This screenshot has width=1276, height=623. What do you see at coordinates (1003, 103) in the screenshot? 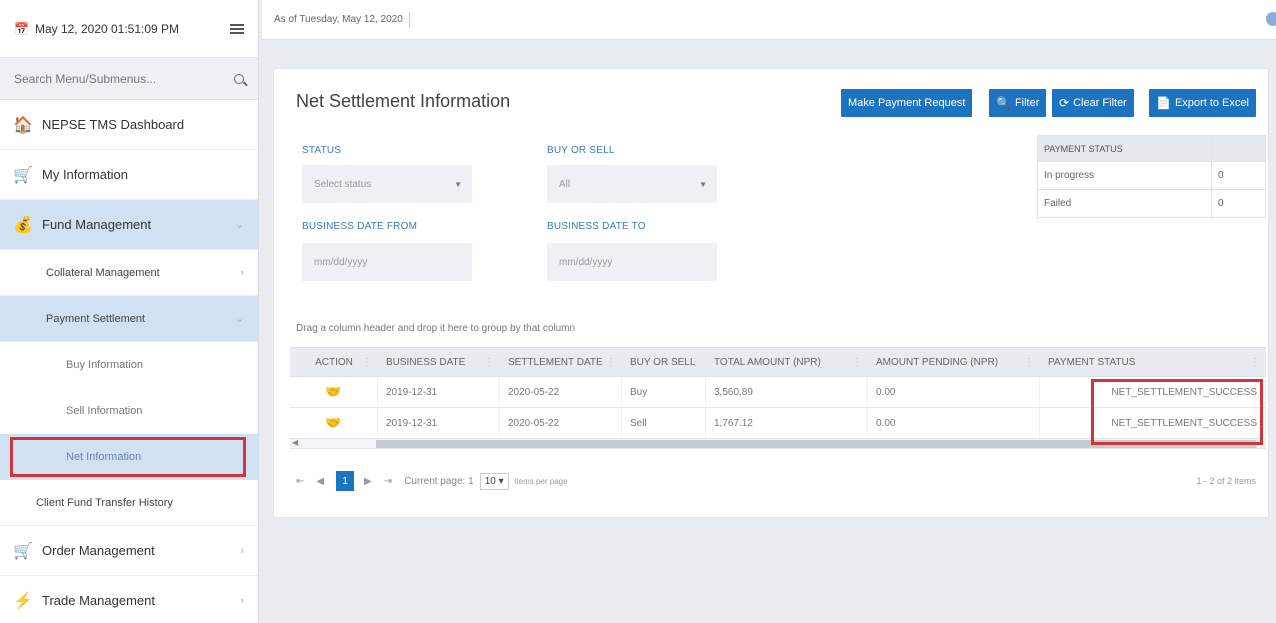
I see `search-icon: 🔍` at bounding box center [1003, 103].